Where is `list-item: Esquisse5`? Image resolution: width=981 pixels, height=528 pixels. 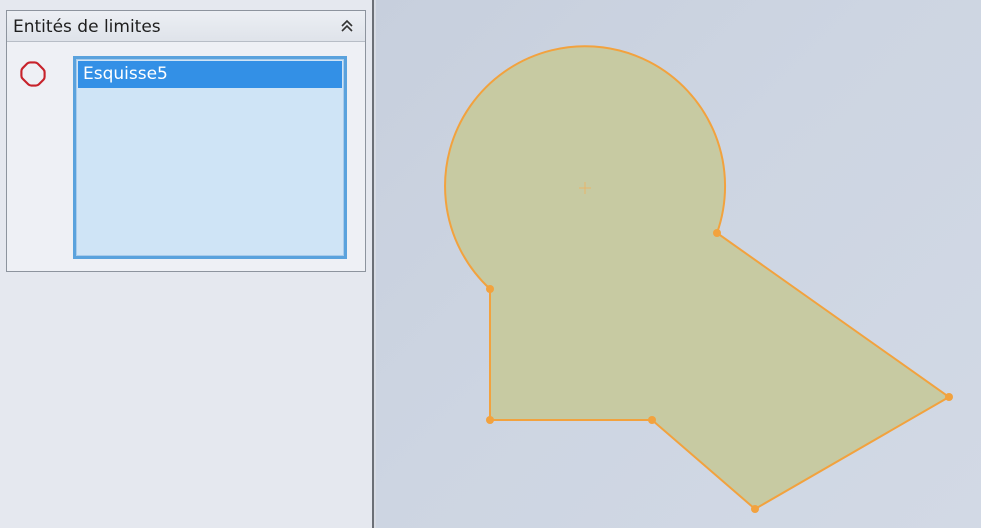 list-item: Esquisse5 is located at coordinates (210, 74).